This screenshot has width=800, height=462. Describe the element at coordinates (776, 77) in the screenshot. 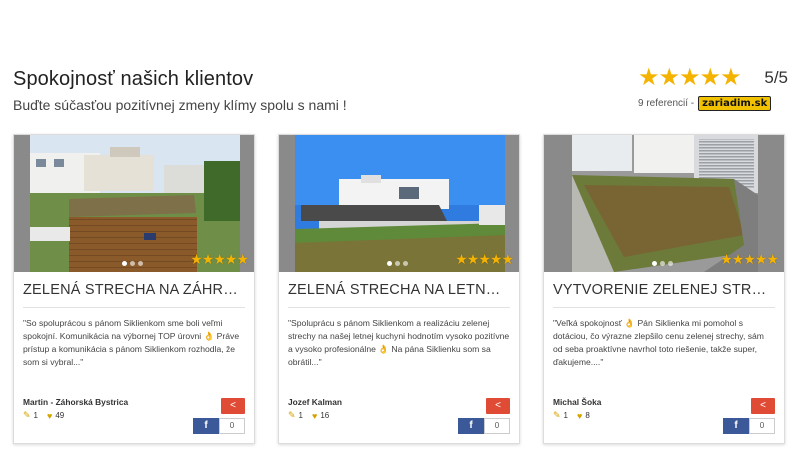

I see `rating-score: 5/5` at that location.